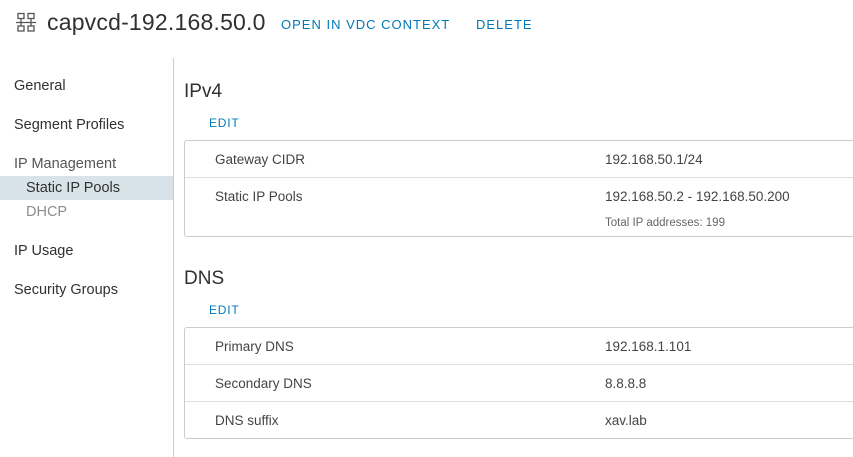  Describe the element at coordinates (224, 123) in the screenshot. I see `ipv4-edit-button: EDIT` at that location.